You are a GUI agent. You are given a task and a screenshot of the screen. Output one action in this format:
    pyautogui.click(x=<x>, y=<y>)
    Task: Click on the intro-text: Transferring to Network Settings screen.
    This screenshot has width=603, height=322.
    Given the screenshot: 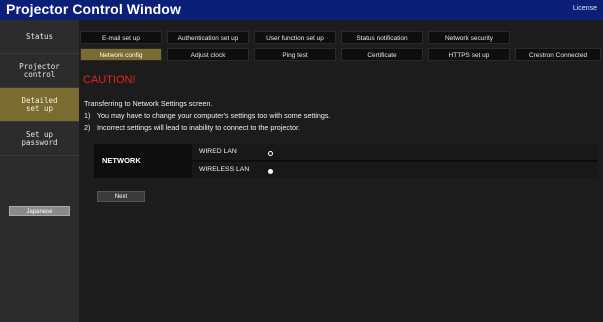 What is the action you would take?
    pyautogui.click(x=148, y=103)
    